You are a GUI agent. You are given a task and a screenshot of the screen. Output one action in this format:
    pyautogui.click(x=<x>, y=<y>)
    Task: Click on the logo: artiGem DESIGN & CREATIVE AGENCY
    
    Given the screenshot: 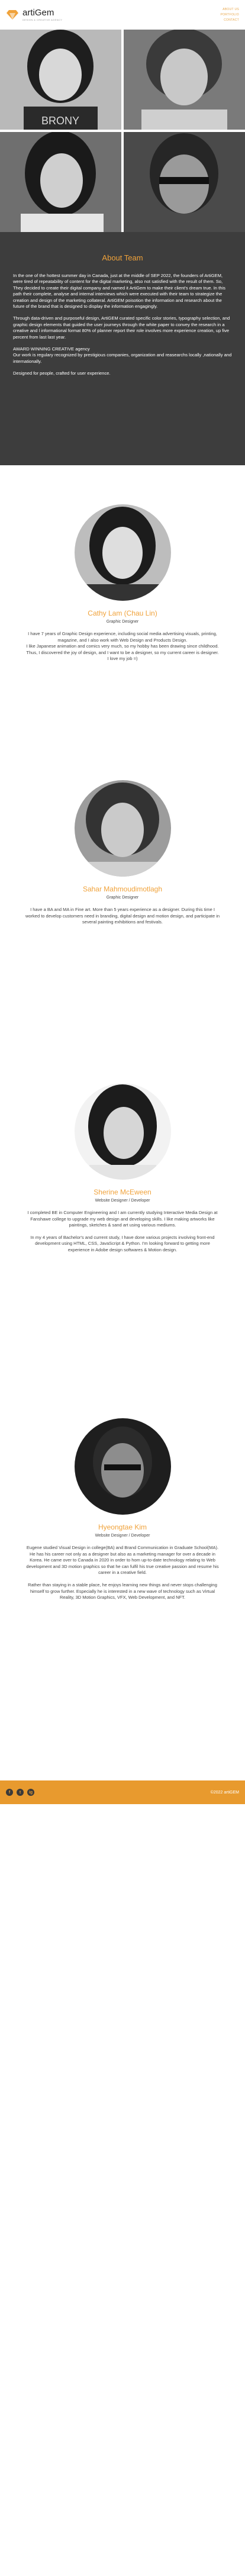 What is the action you would take?
    pyautogui.click(x=34, y=15)
    